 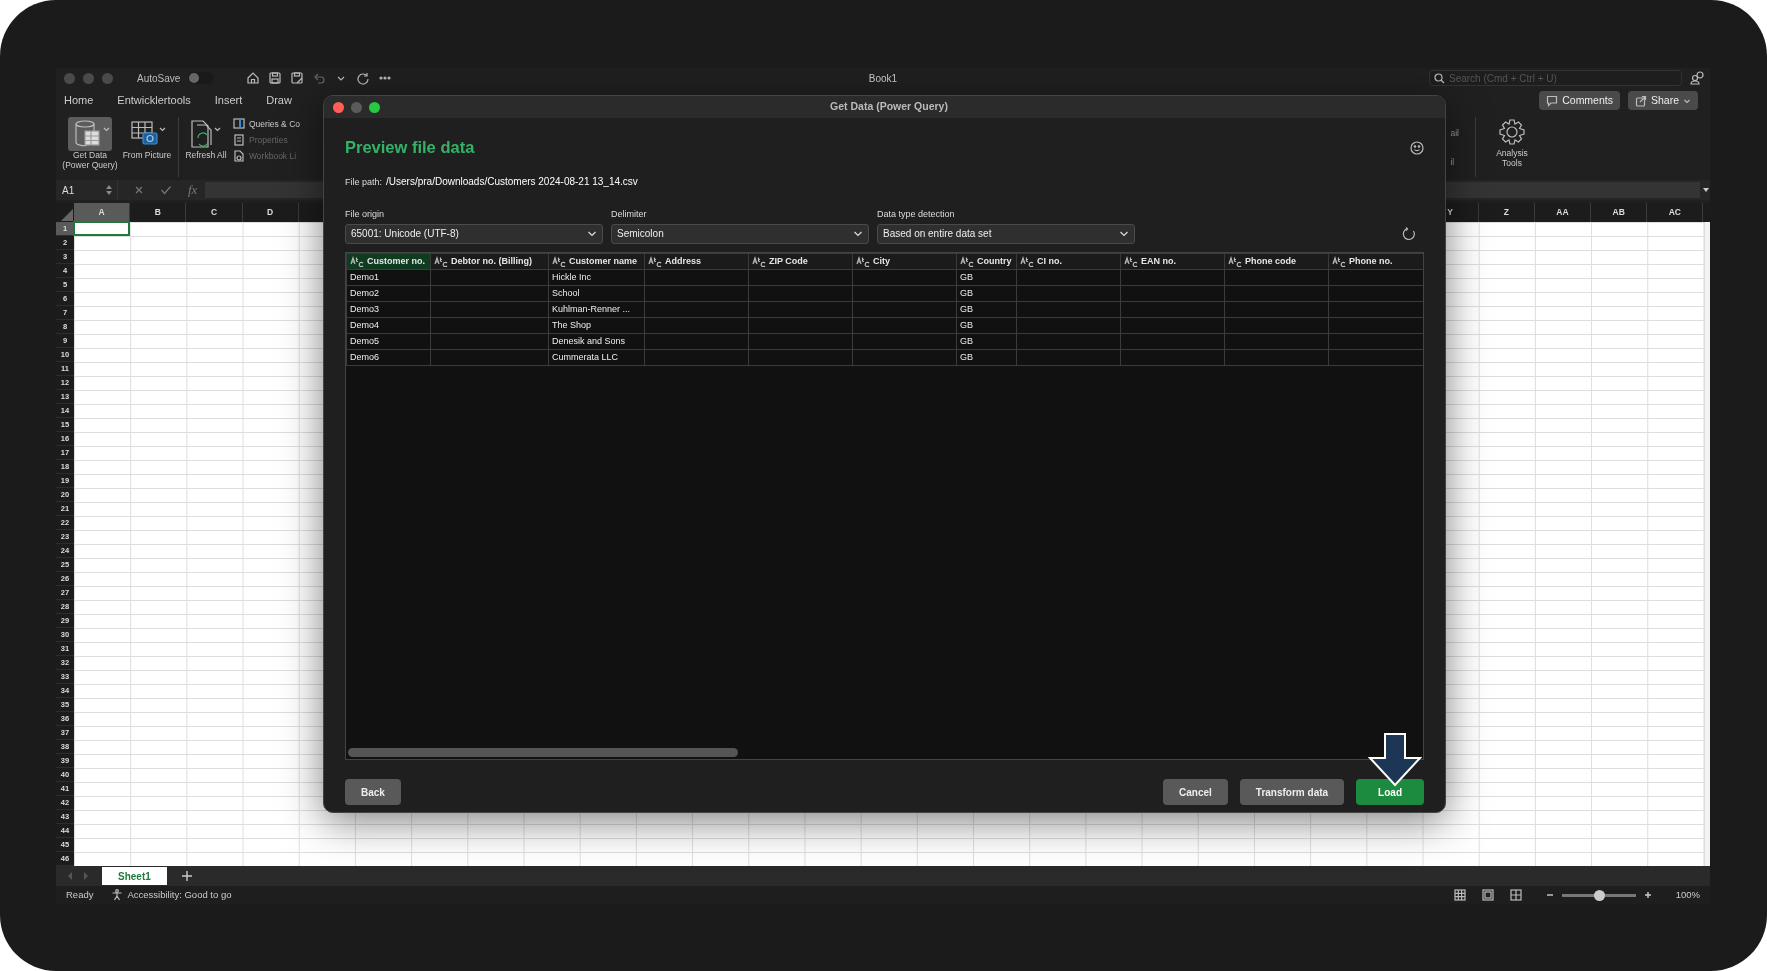 I want to click on ribbon-button: Refresh All, so click(x=206, y=139).